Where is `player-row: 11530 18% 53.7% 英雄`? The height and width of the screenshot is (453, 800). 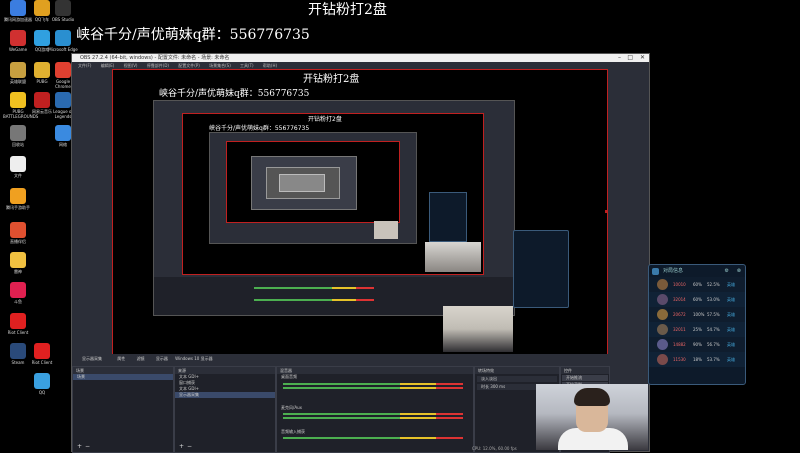
player-row: 11530 18% 53.7% 英雄 is located at coordinates (697, 359).